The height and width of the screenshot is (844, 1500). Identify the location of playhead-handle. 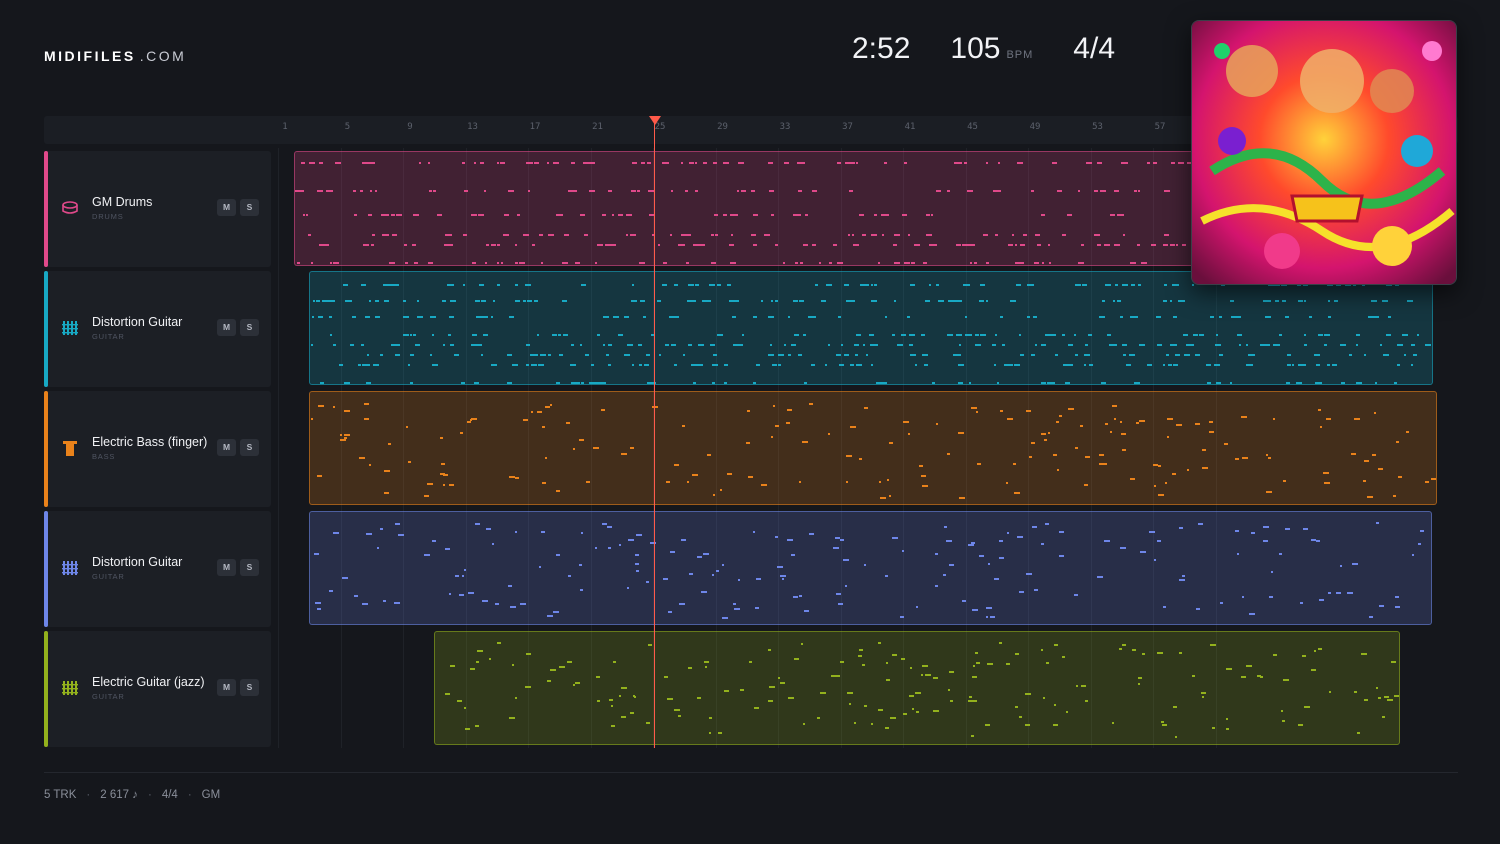
(655, 120).